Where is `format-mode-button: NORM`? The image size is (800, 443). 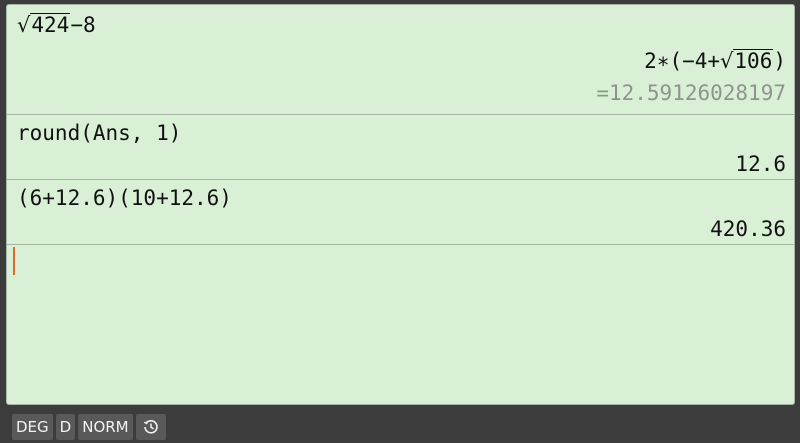
format-mode-button: NORM is located at coordinates (105, 427).